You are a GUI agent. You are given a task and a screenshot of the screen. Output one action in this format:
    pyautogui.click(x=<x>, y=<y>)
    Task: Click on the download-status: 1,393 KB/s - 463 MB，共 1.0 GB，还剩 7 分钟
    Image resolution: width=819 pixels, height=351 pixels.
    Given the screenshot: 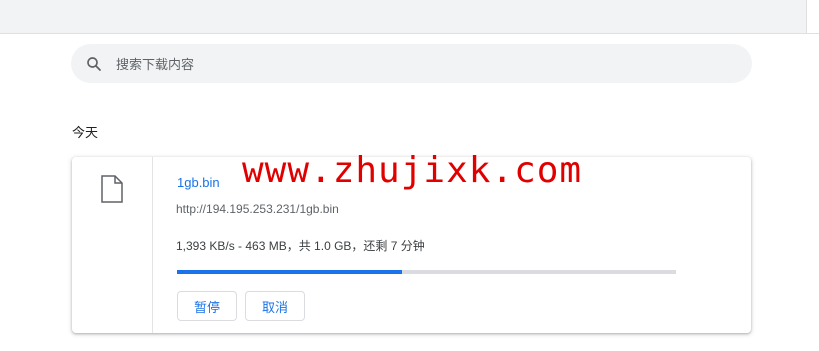 What is the action you would take?
    pyautogui.click(x=300, y=246)
    